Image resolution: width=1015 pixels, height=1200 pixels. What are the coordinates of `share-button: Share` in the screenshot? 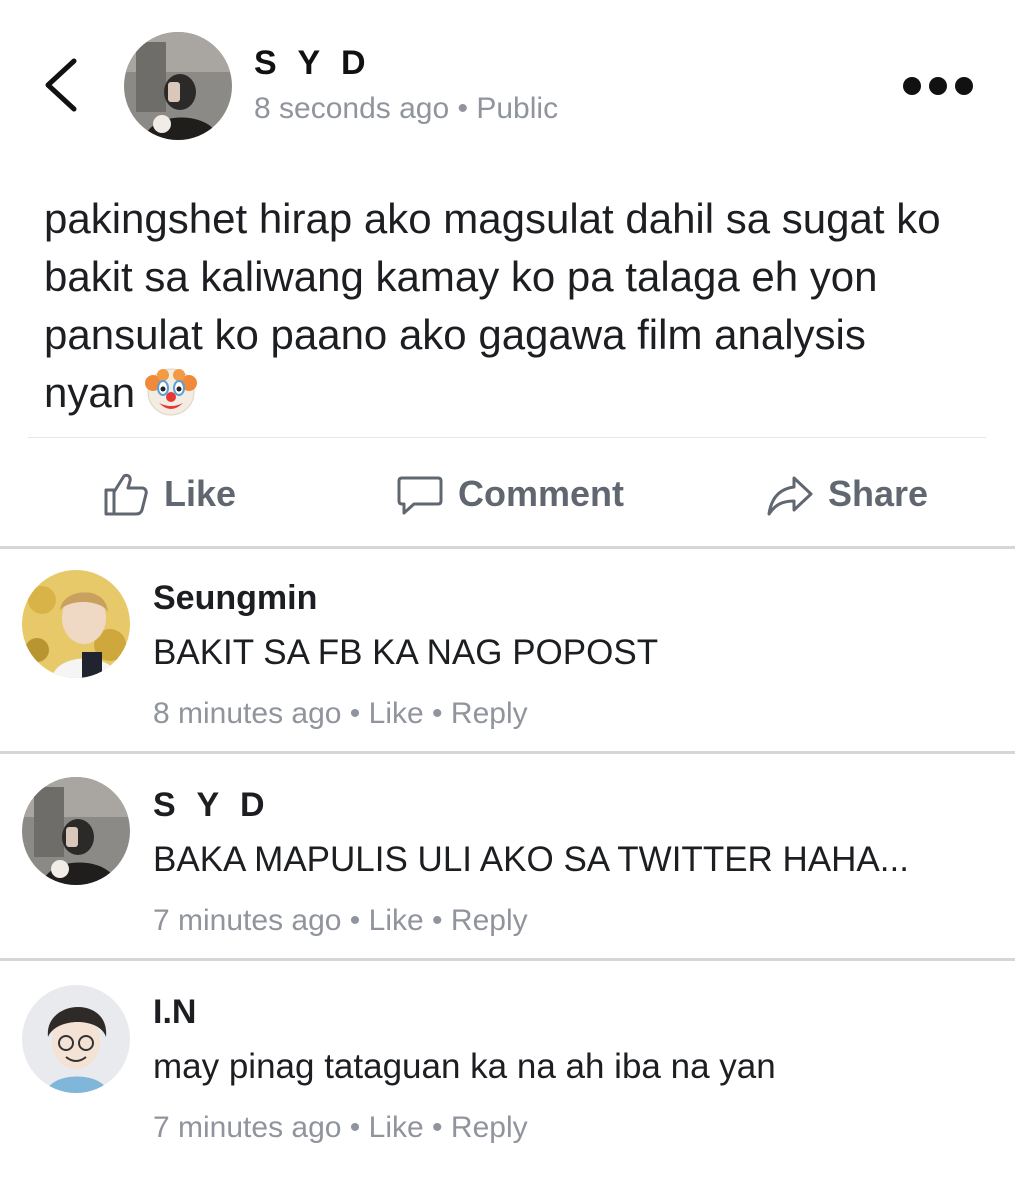 It's located at (847, 494).